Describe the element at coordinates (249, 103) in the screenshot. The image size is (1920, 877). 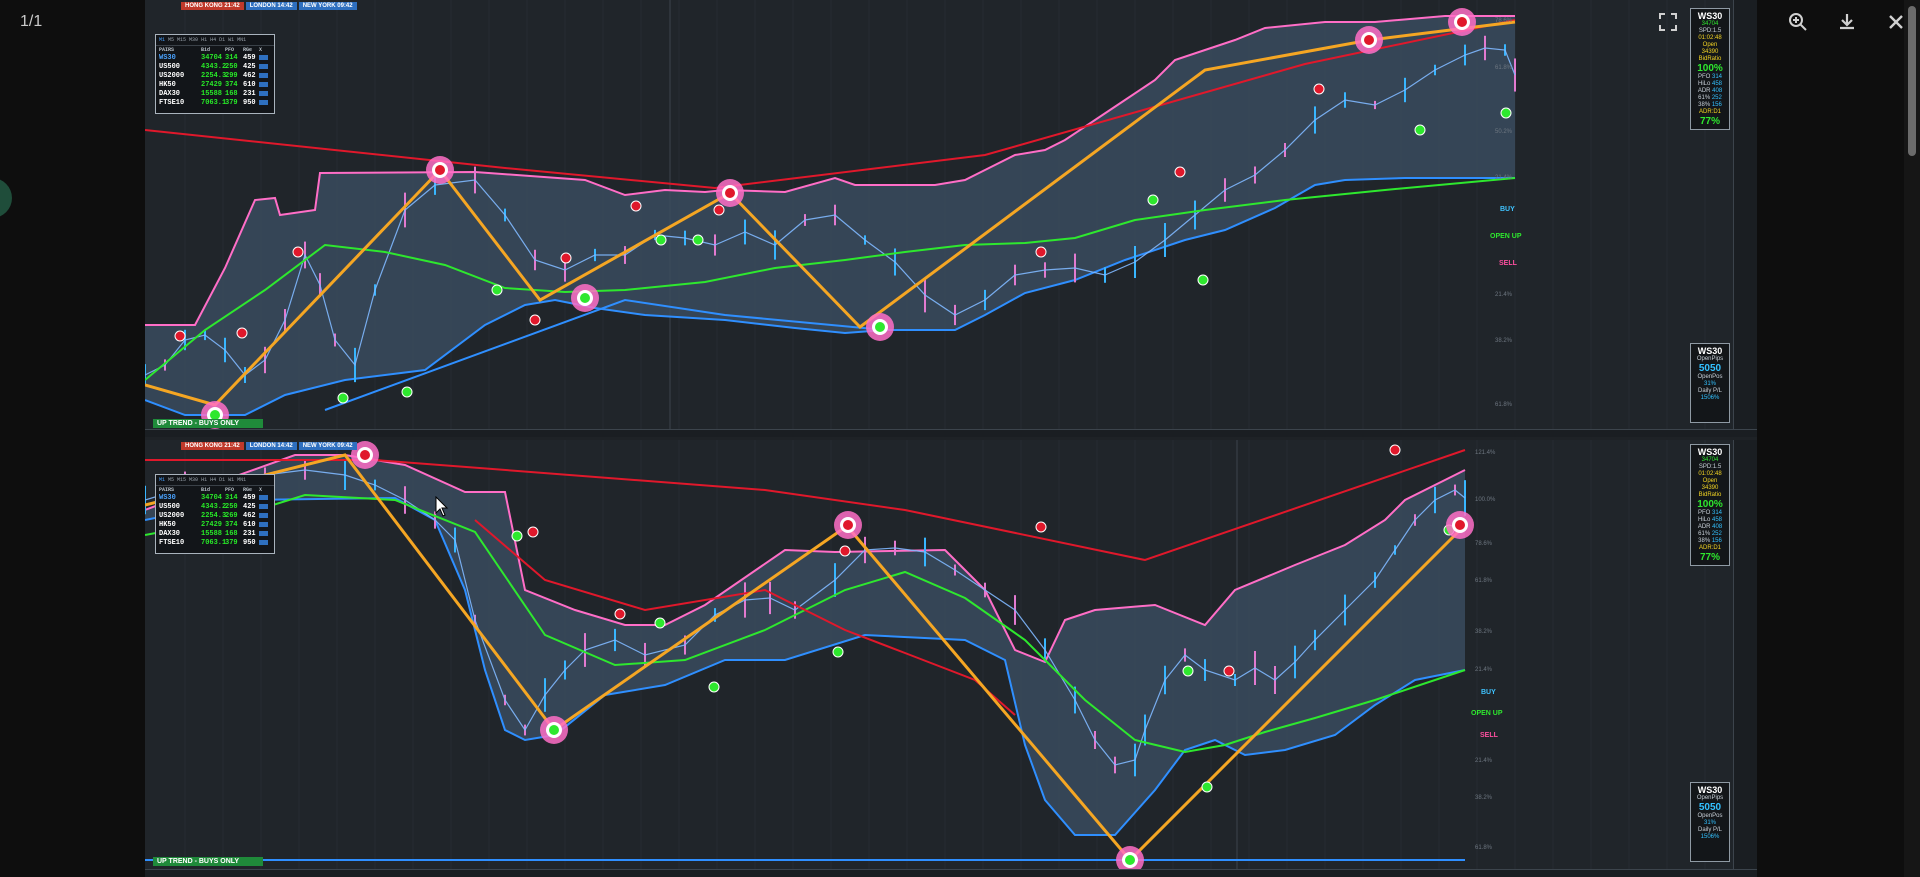
I see `pair-rng: 950` at that location.